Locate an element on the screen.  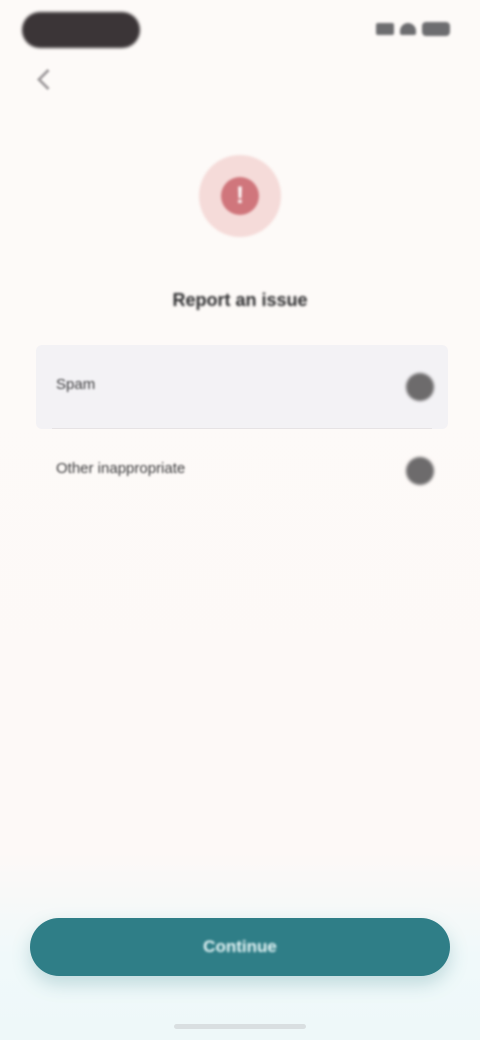
continue-button: Continue is located at coordinates (240, 947).